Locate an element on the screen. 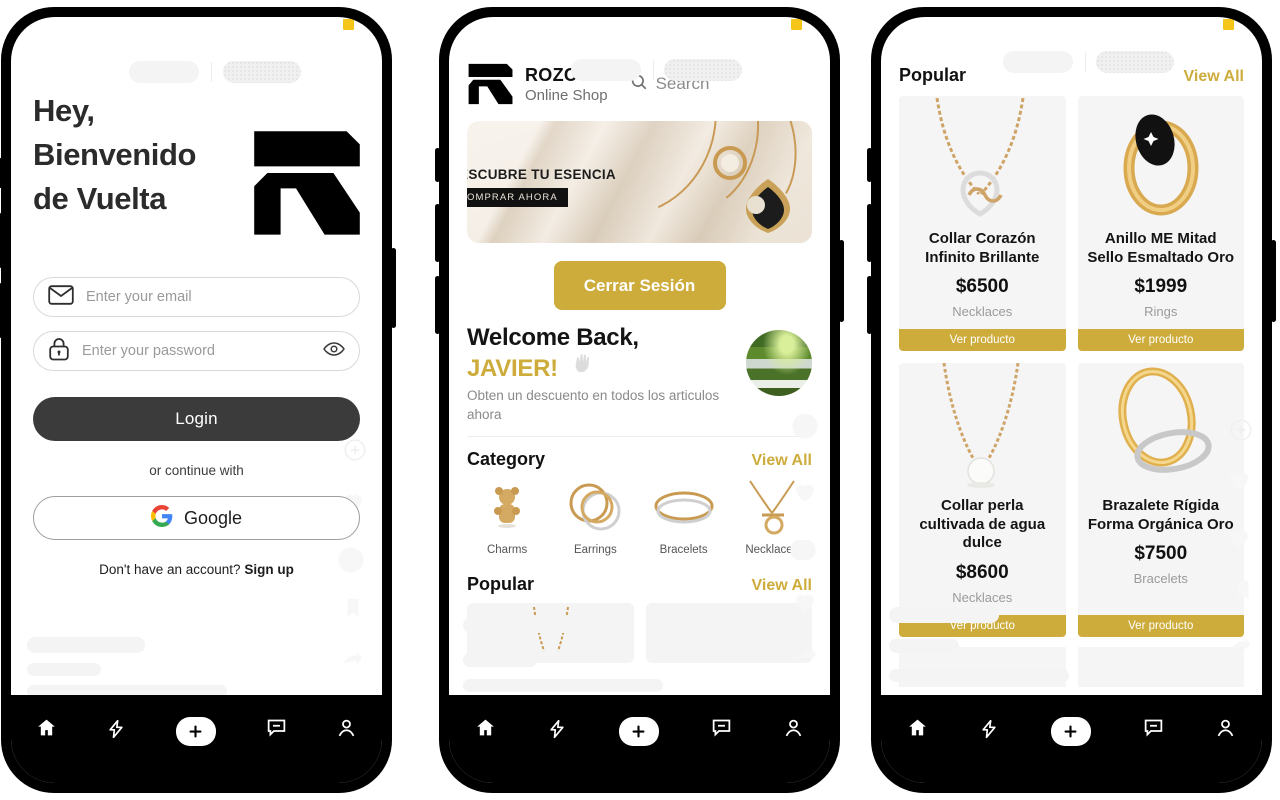 The height and width of the screenshot is (800, 1280). phone1-mute-button is located at coordinates (1, 173).